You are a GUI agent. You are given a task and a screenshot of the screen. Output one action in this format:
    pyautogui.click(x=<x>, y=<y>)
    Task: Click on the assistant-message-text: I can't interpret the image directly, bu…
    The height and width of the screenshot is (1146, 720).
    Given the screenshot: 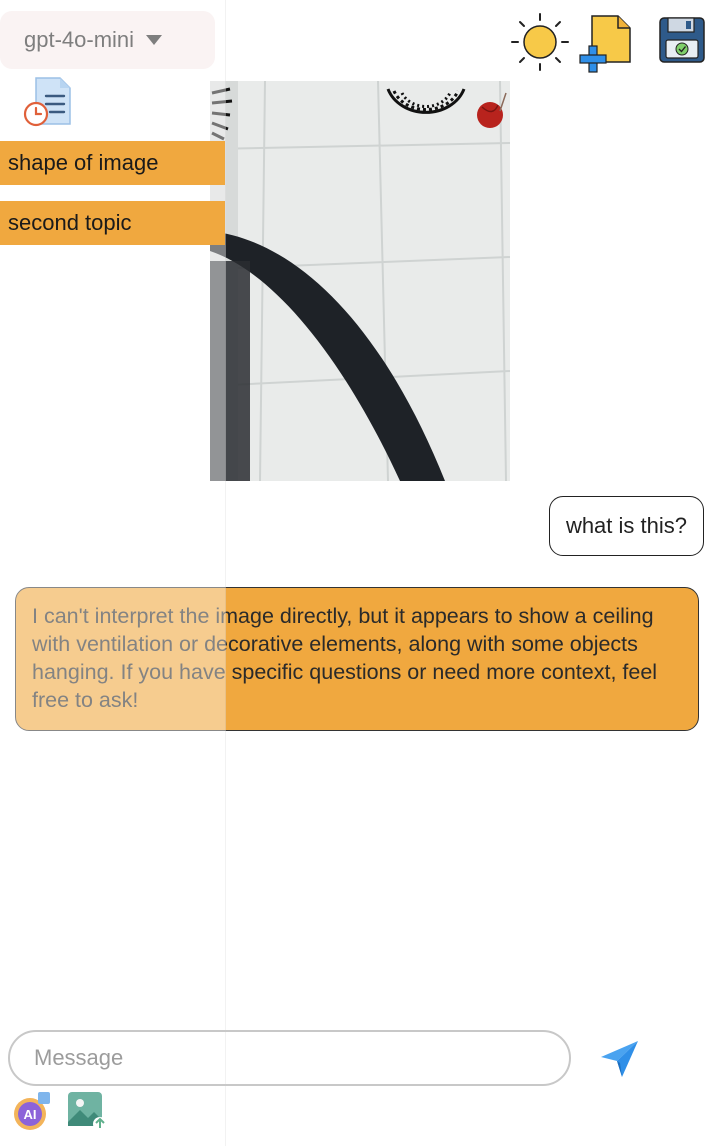 What is the action you would take?
    pyautogui.click(x=345, y=658)
    